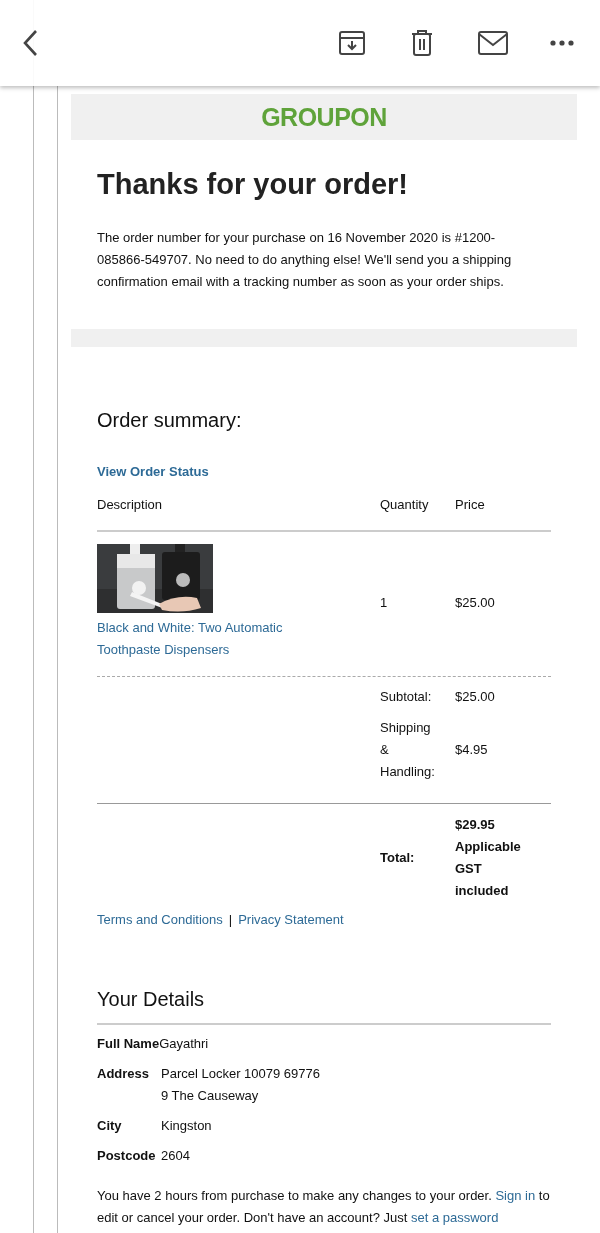 The width and height of the screenshot is (600, 1233). What do you see at coordinates (291, 919) in the screenshot?
I see `footer-link: Privacy Statement` at bounding box center [291, 919].